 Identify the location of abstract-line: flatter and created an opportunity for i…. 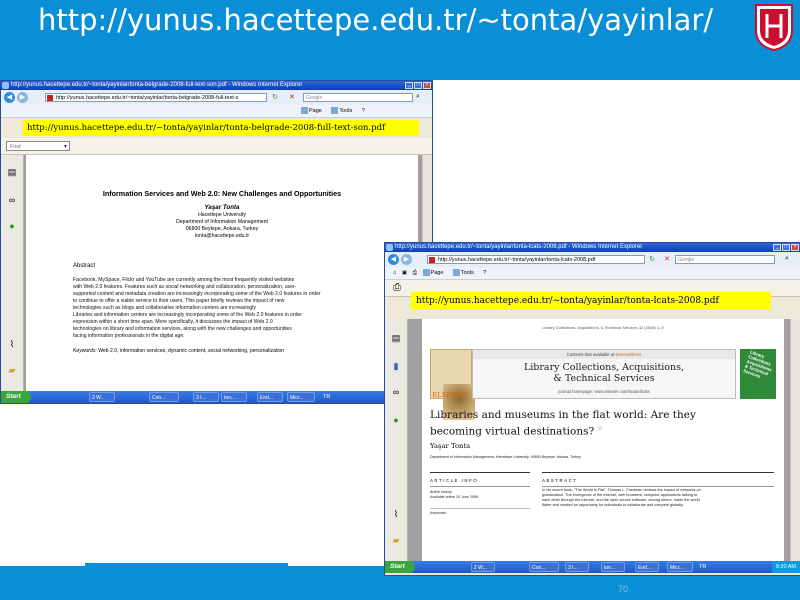
(613, 504).